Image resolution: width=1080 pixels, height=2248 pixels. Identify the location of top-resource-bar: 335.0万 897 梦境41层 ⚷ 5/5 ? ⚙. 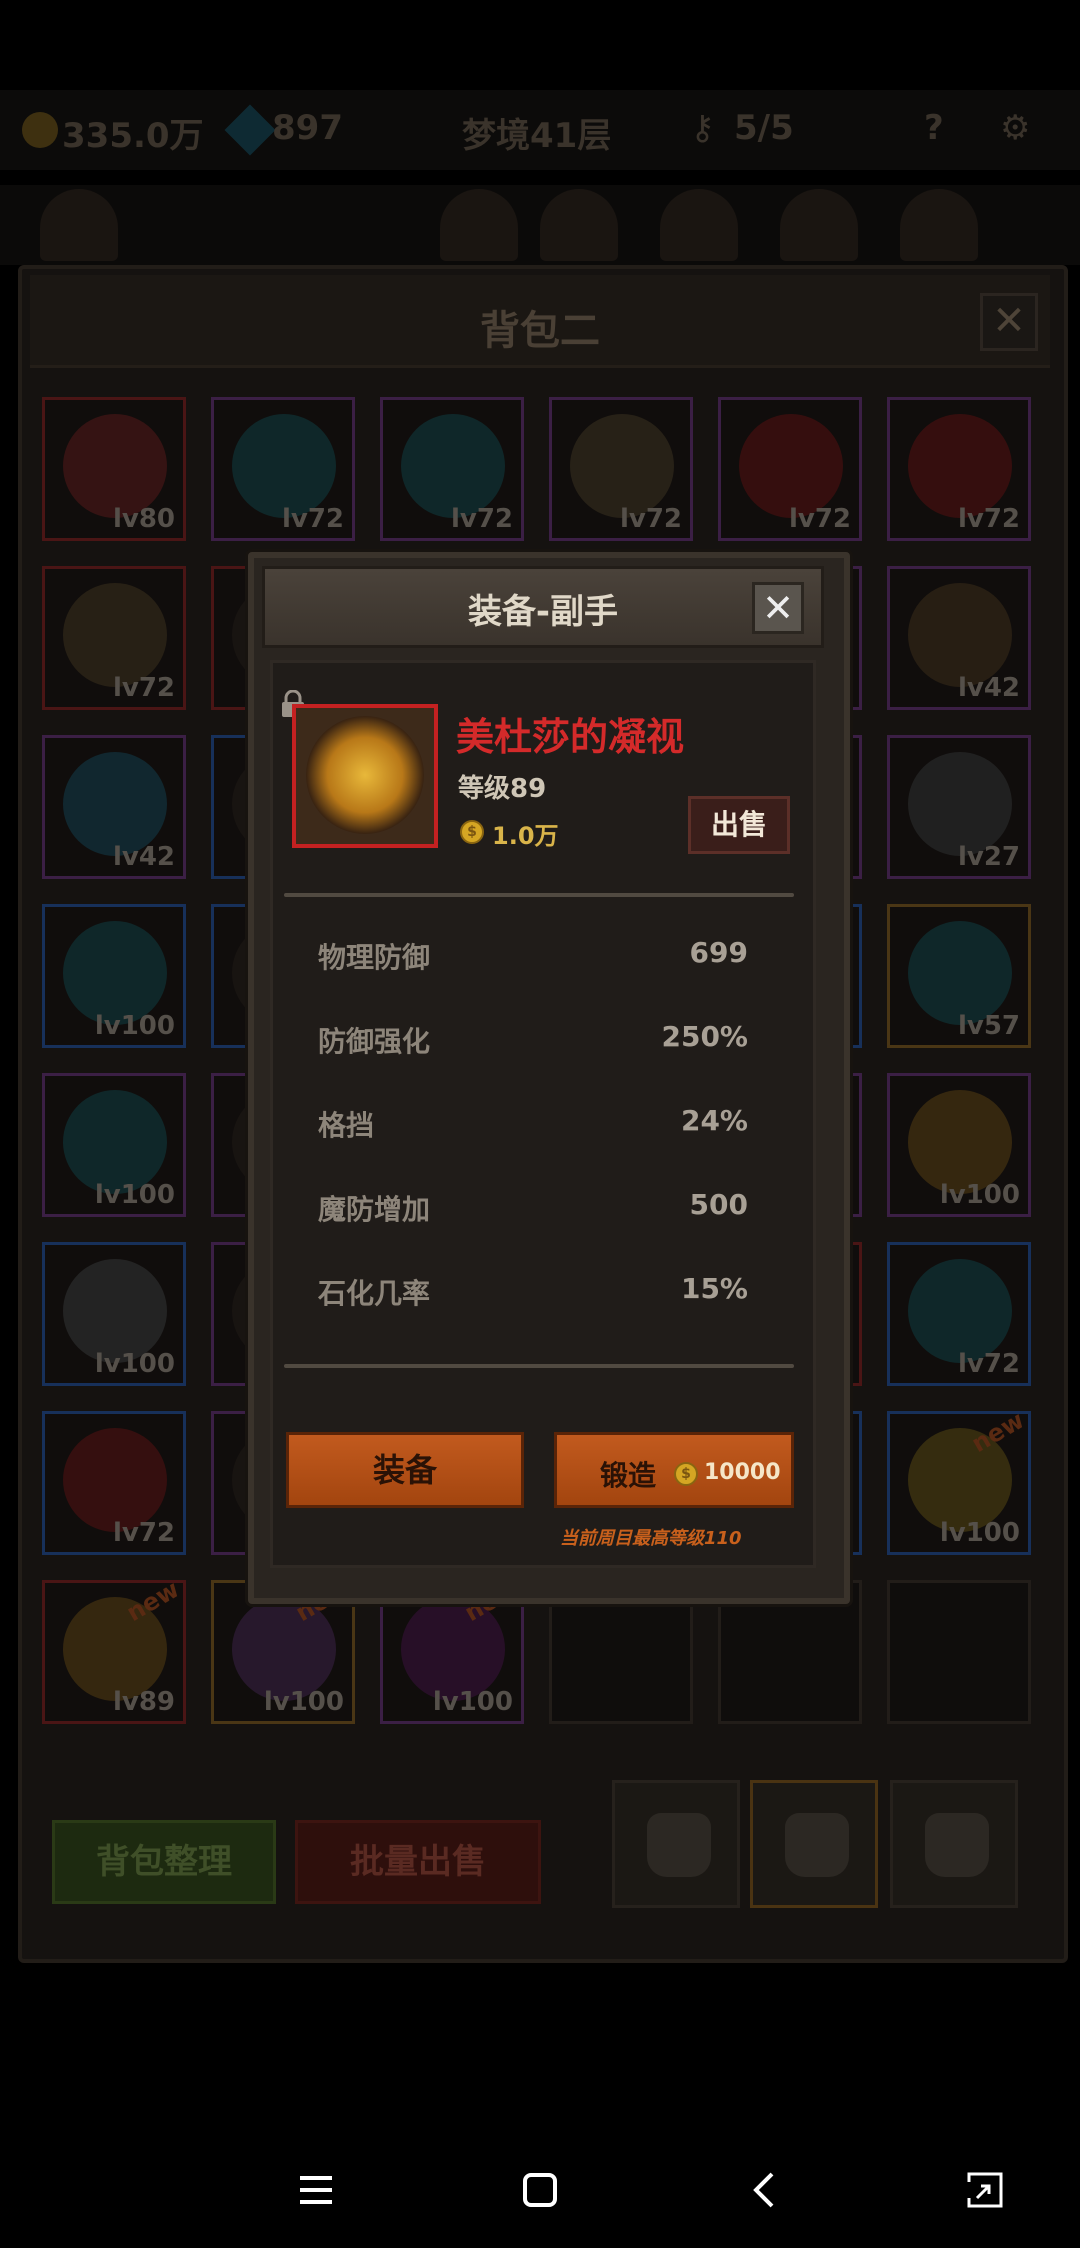
(540, 130).